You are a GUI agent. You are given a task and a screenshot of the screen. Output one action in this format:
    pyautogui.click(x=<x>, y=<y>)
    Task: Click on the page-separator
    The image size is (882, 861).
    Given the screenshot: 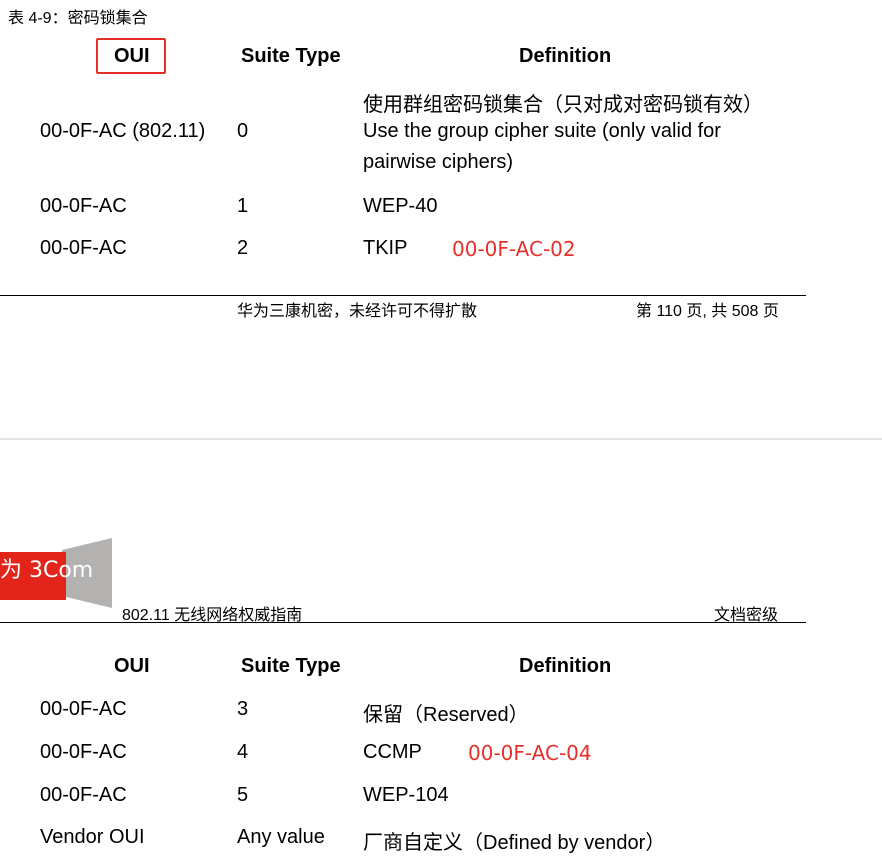 What is the action you would take?
    pyautogui.click(x=441, y=439)
    